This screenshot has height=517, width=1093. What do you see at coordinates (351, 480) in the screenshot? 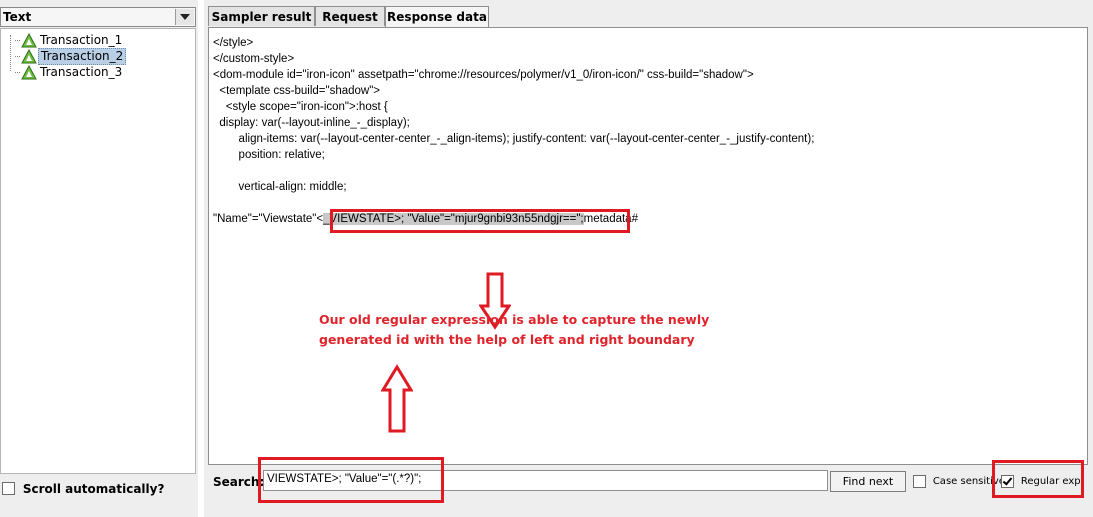
I see `search-highlight-box` at bounding box center [351, 480].